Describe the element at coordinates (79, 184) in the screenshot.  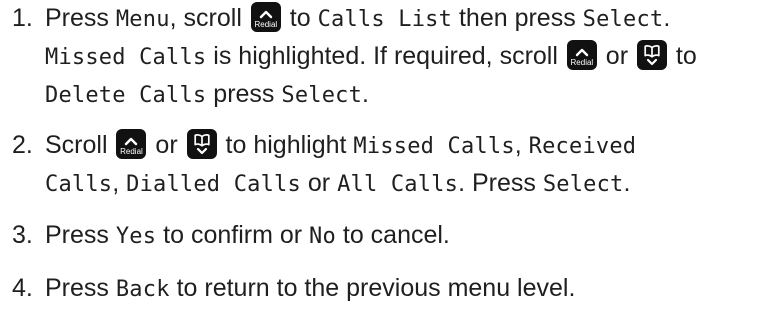
I see `lcd-text-calls: Calls` at that location.